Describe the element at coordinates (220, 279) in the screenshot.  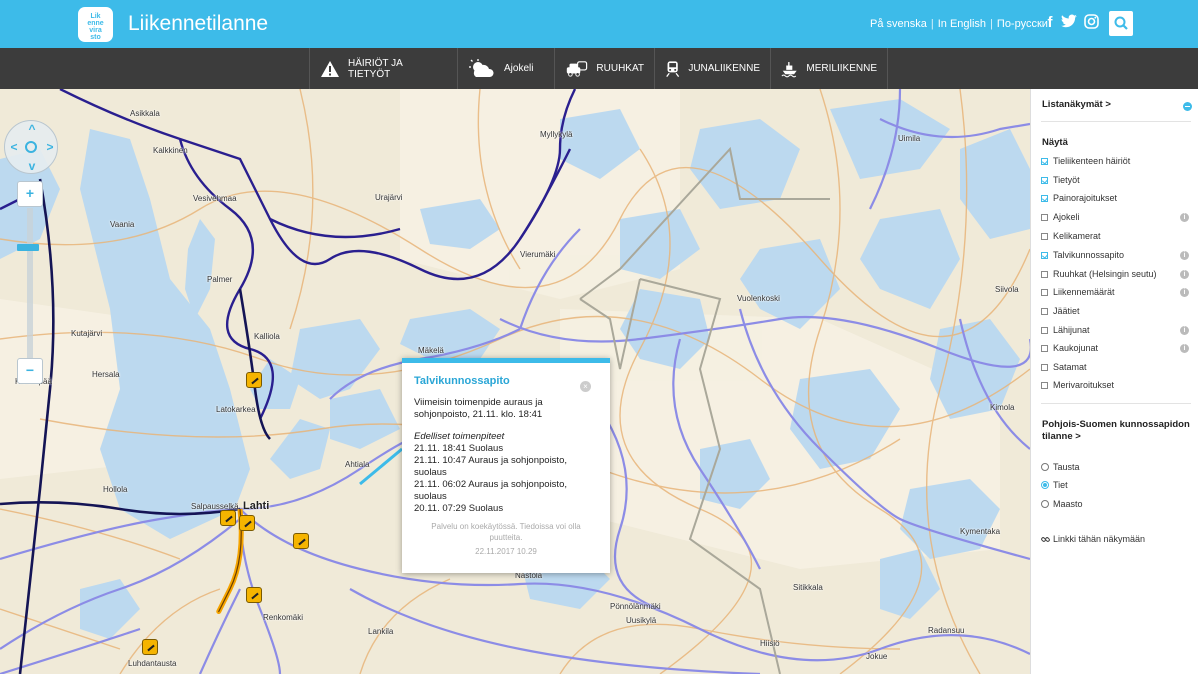
I see `place-label: Palmer` at that location.